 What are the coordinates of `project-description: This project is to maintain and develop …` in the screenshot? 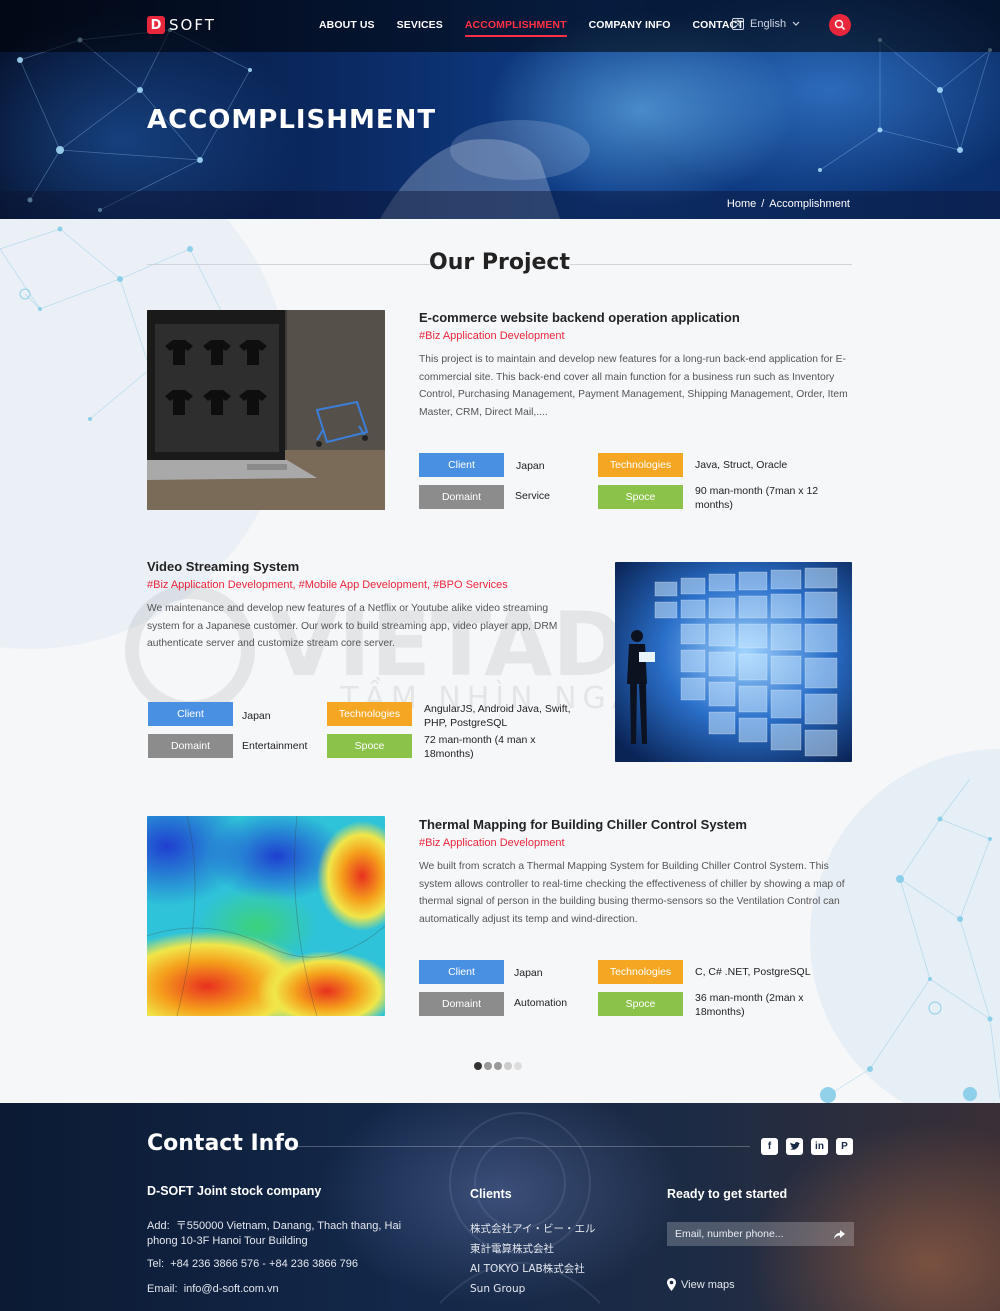 It's located at (633, 386).